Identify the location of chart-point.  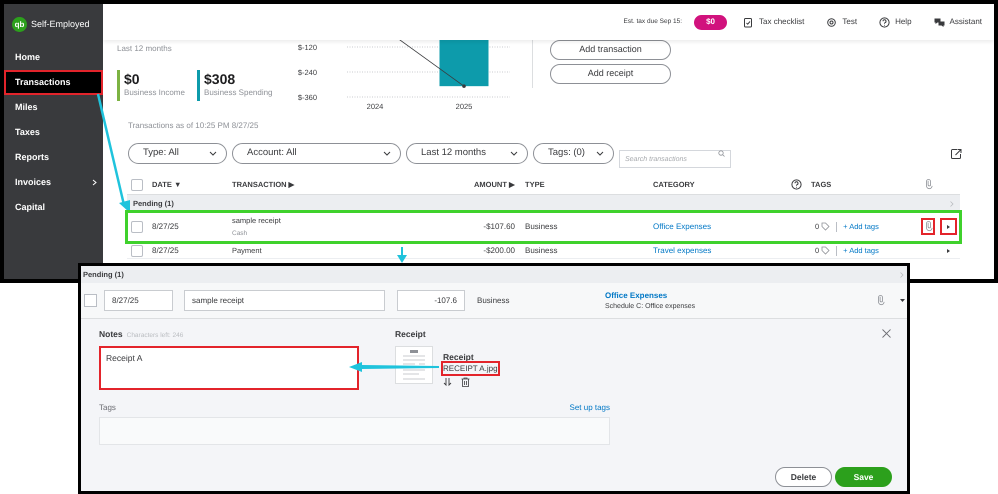
(464, 86).